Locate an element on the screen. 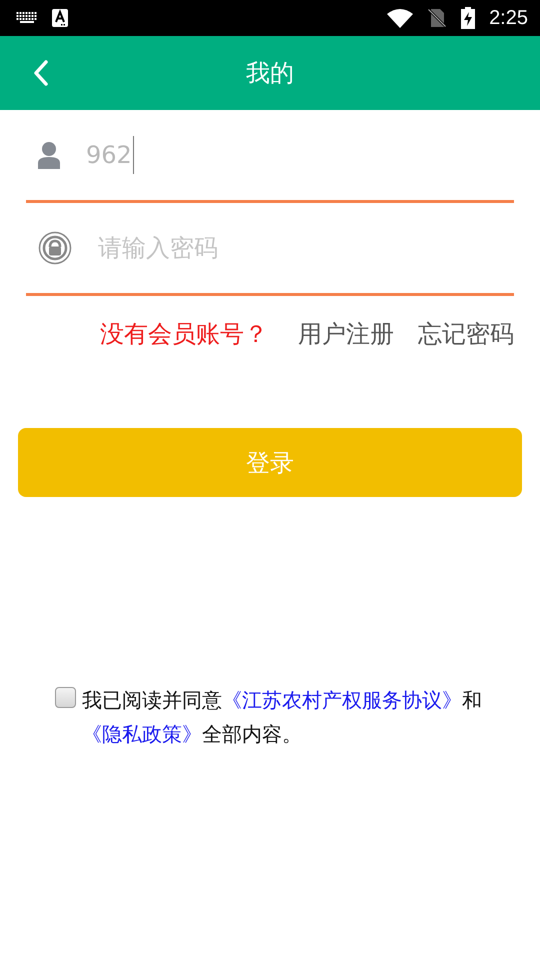 This screenshot has height=960, width=540. agreement-text: 我已阅读并同意《江苏农村产权服务协议》和 《隐私政策》全部内容。 is located at coordinates (282, 717).